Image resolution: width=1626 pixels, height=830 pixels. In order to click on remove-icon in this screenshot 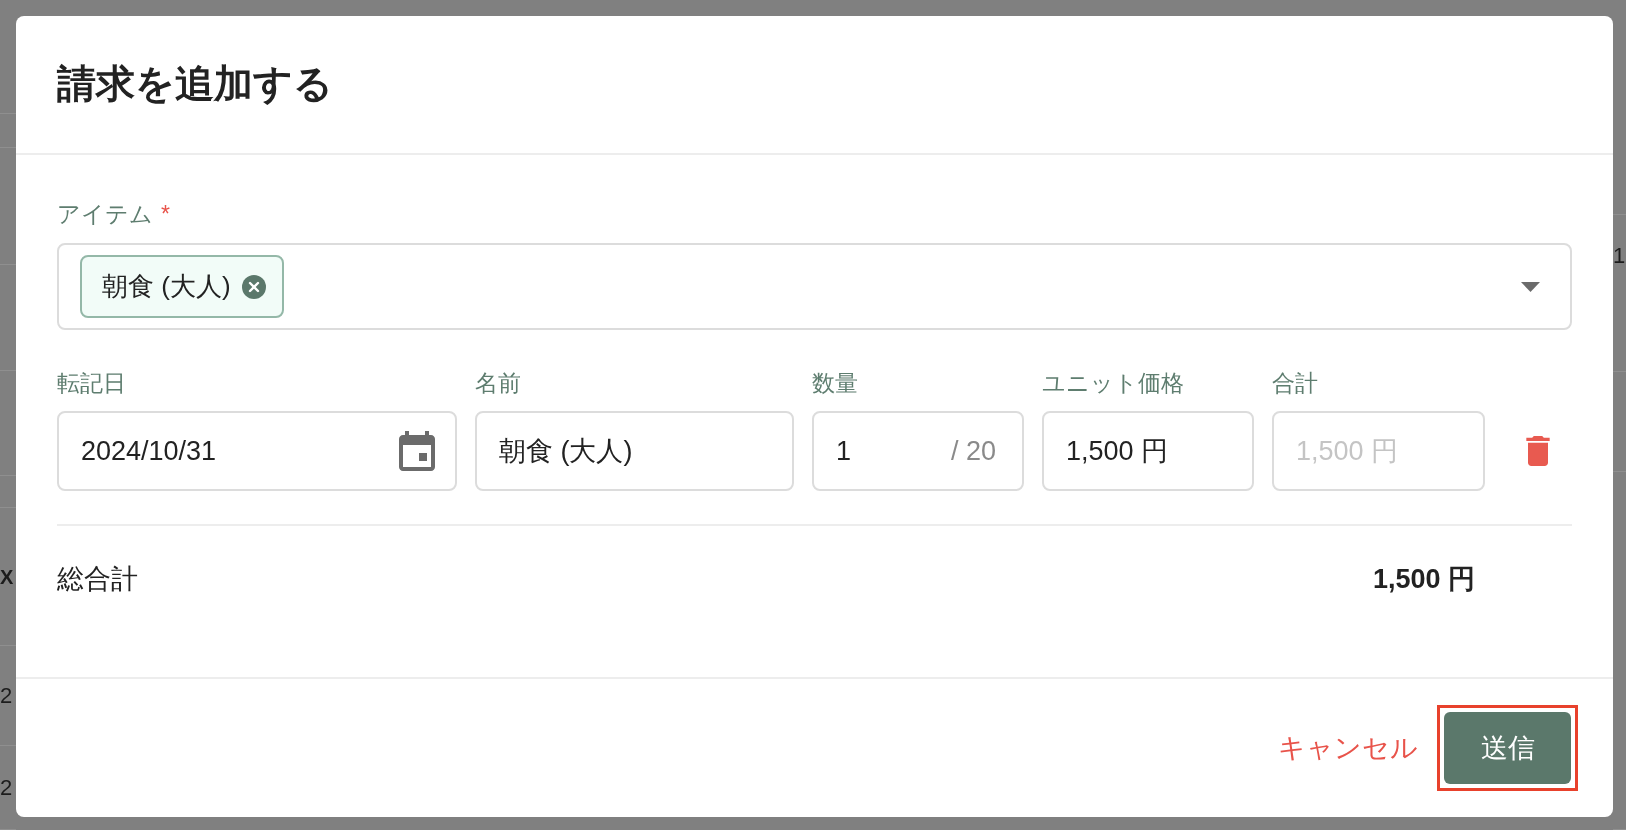, I will do `click(253, 286)`.